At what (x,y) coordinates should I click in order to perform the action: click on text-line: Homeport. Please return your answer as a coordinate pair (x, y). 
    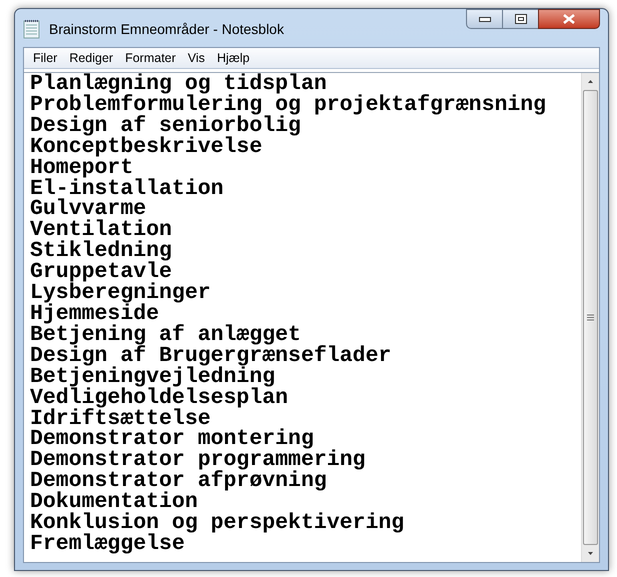
    Looking at the image, I should click on (82, 168).